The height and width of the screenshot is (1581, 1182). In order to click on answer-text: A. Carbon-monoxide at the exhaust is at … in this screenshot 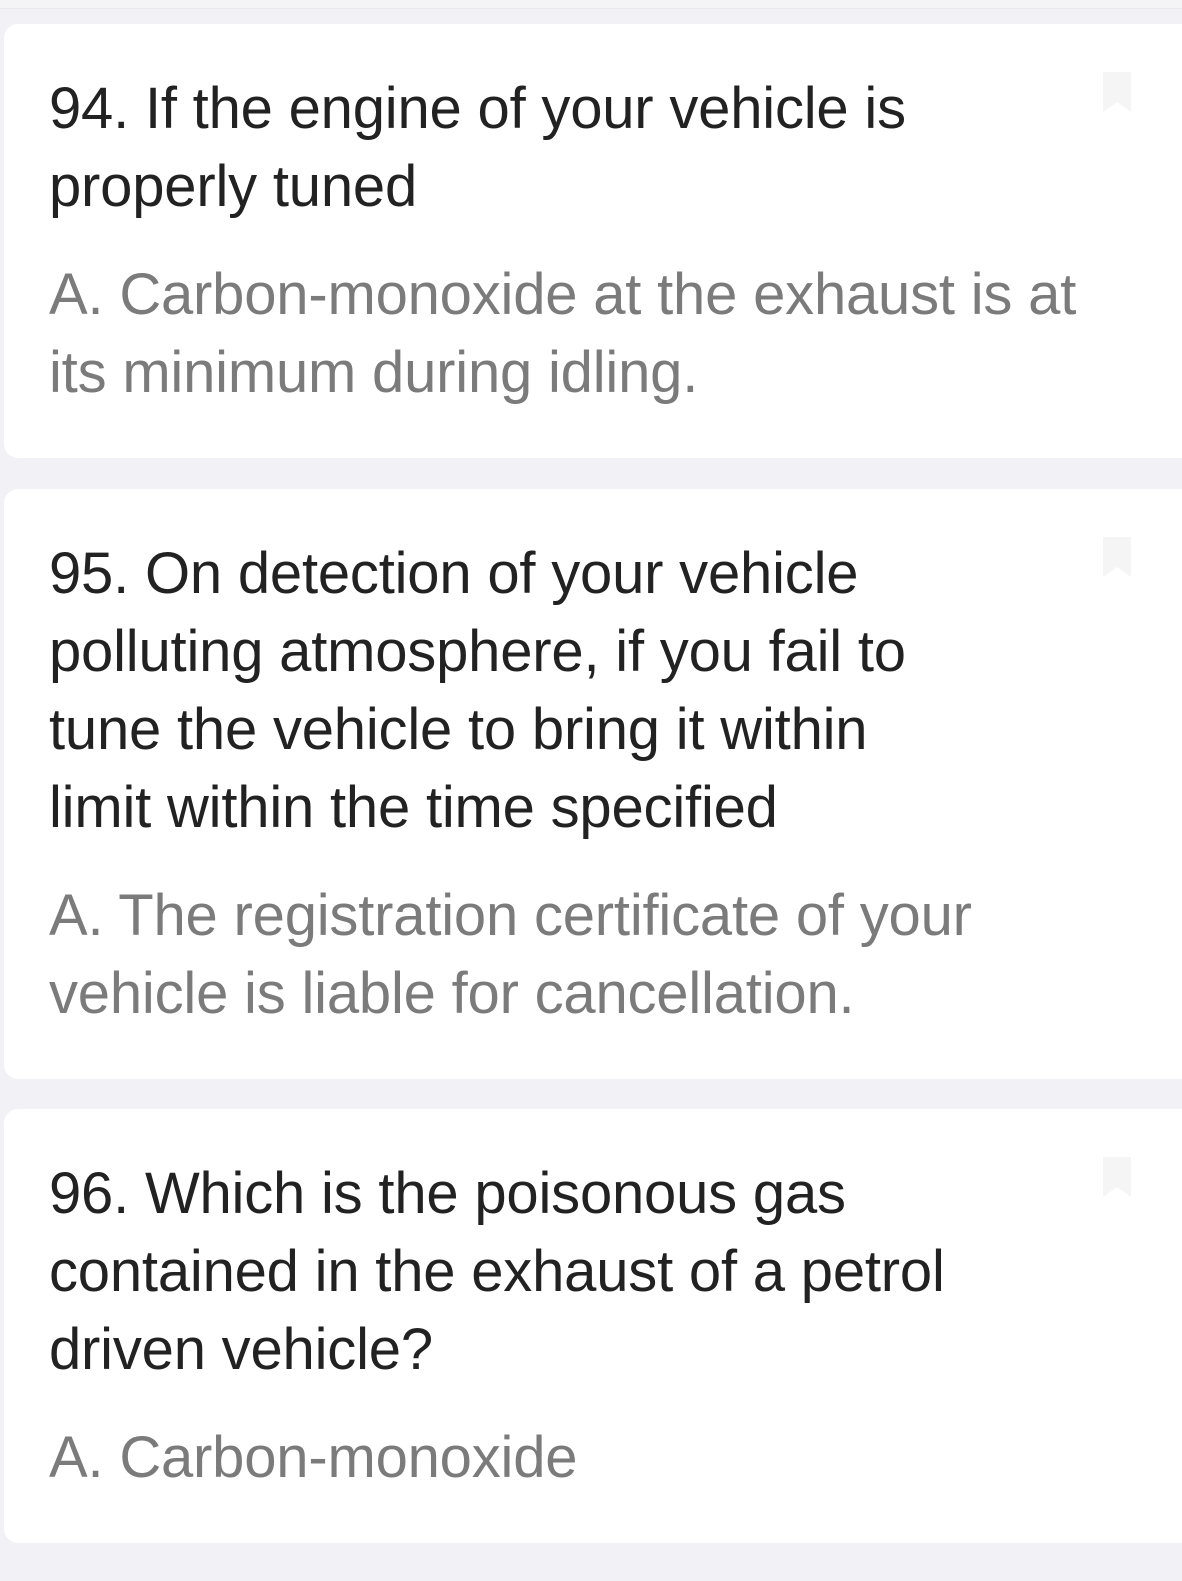, I will do `click(595, 319)`.